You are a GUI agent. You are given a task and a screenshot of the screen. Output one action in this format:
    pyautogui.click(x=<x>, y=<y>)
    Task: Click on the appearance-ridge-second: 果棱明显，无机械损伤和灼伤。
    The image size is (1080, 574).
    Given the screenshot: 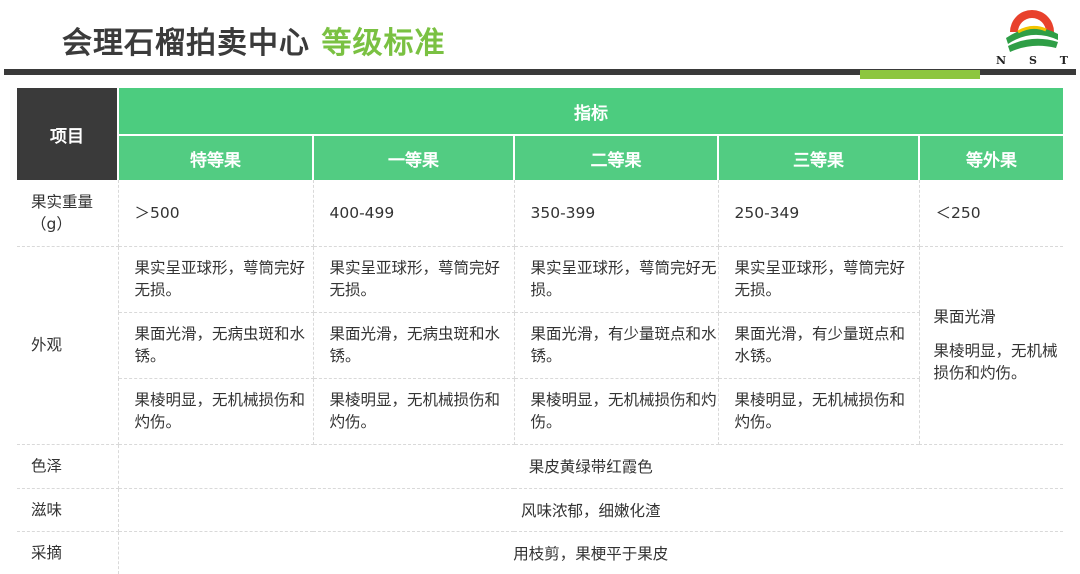 What is the action you would take?
    pyautogui.click(x=616, y=411)
    